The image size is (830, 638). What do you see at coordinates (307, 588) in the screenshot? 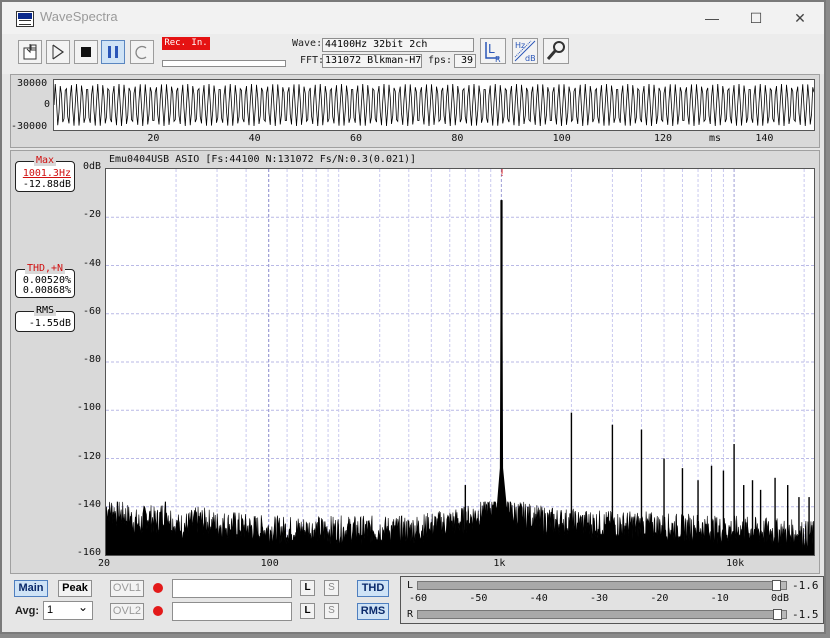
I see `ovl1-load-button: L` at bounding box center [307, 588].